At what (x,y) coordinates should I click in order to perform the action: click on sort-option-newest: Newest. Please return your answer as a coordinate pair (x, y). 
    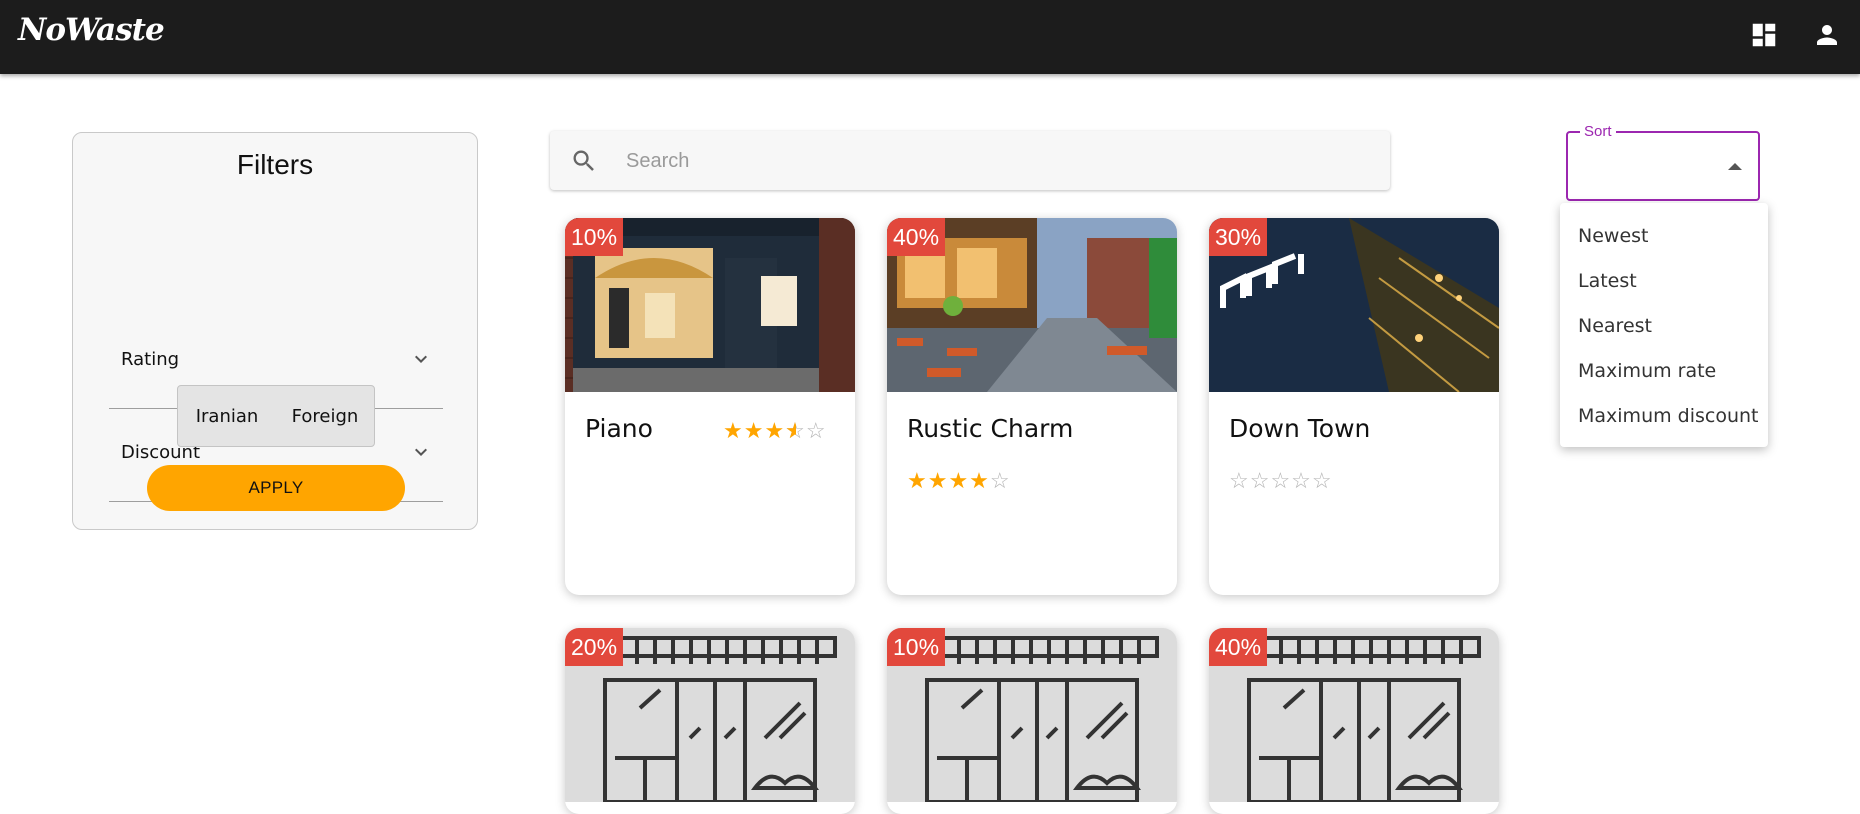
    Looking at the image, I should click on (1664, 235).